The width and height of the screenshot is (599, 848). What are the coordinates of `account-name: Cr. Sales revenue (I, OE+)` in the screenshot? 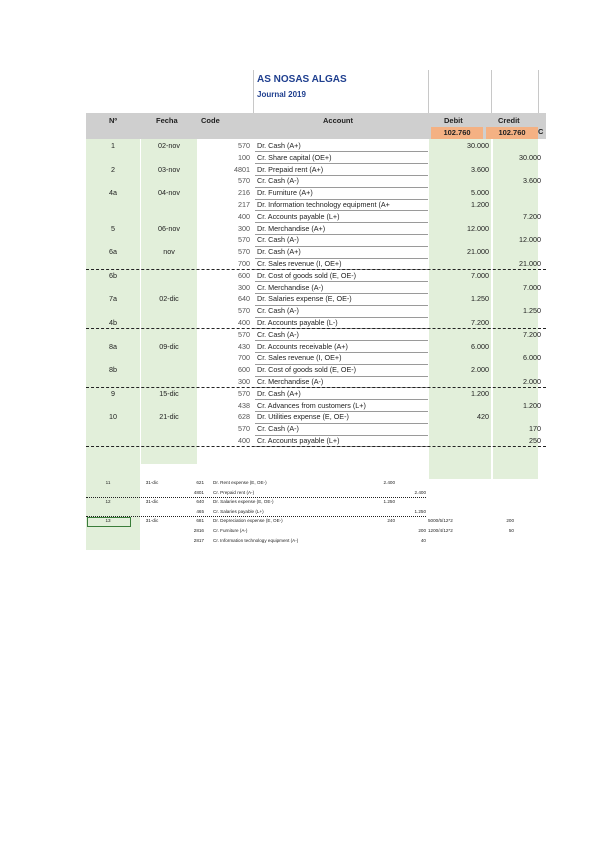 It's located at (299, 358).